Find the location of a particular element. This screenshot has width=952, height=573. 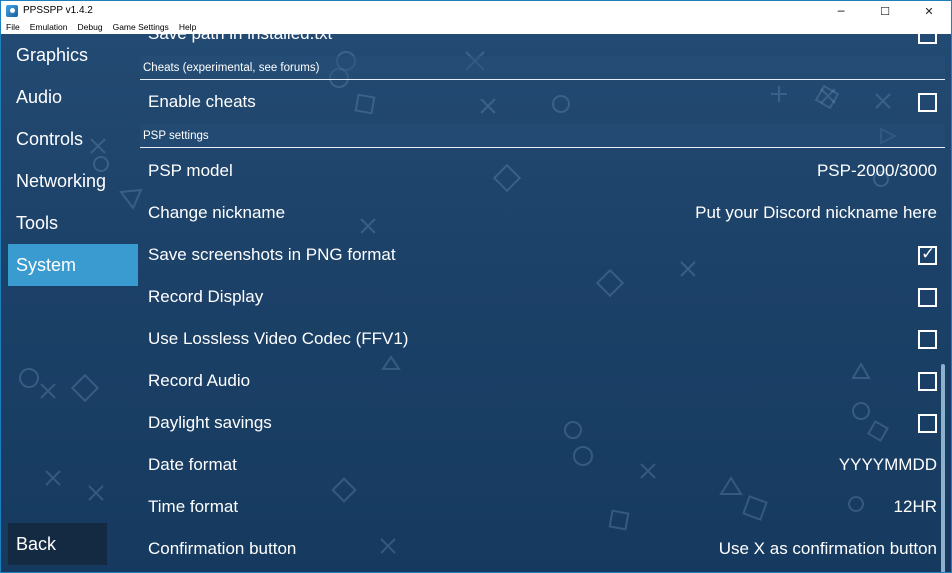

back-button: Back is located at coordinates (57, 544).